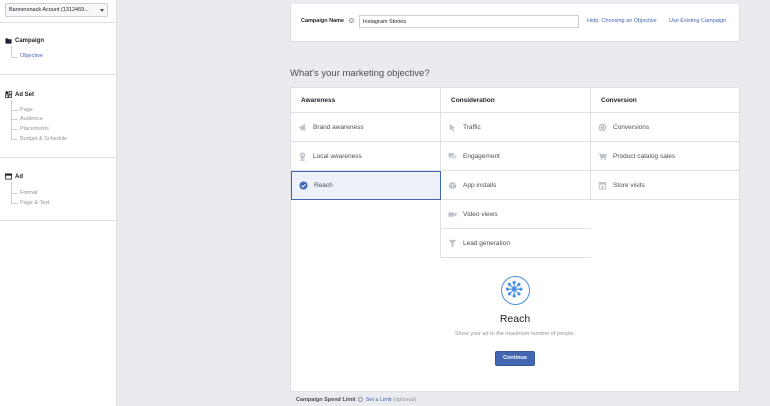 This screenshot has width=770, height=406. Describe the element at coordinates (366, 185) in the screenshot. I see `objective-reach: Reach` at that location.